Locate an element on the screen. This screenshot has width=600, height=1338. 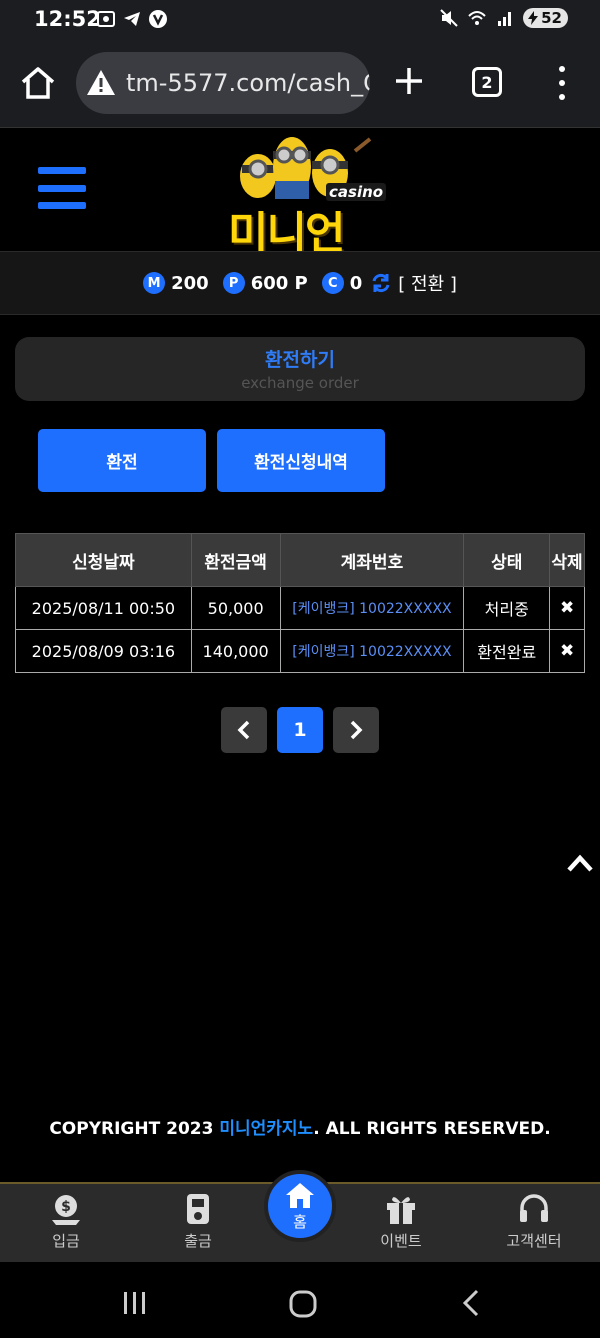
url-text: tm-5577.com/cash_C is located at coordinates (248, 83).